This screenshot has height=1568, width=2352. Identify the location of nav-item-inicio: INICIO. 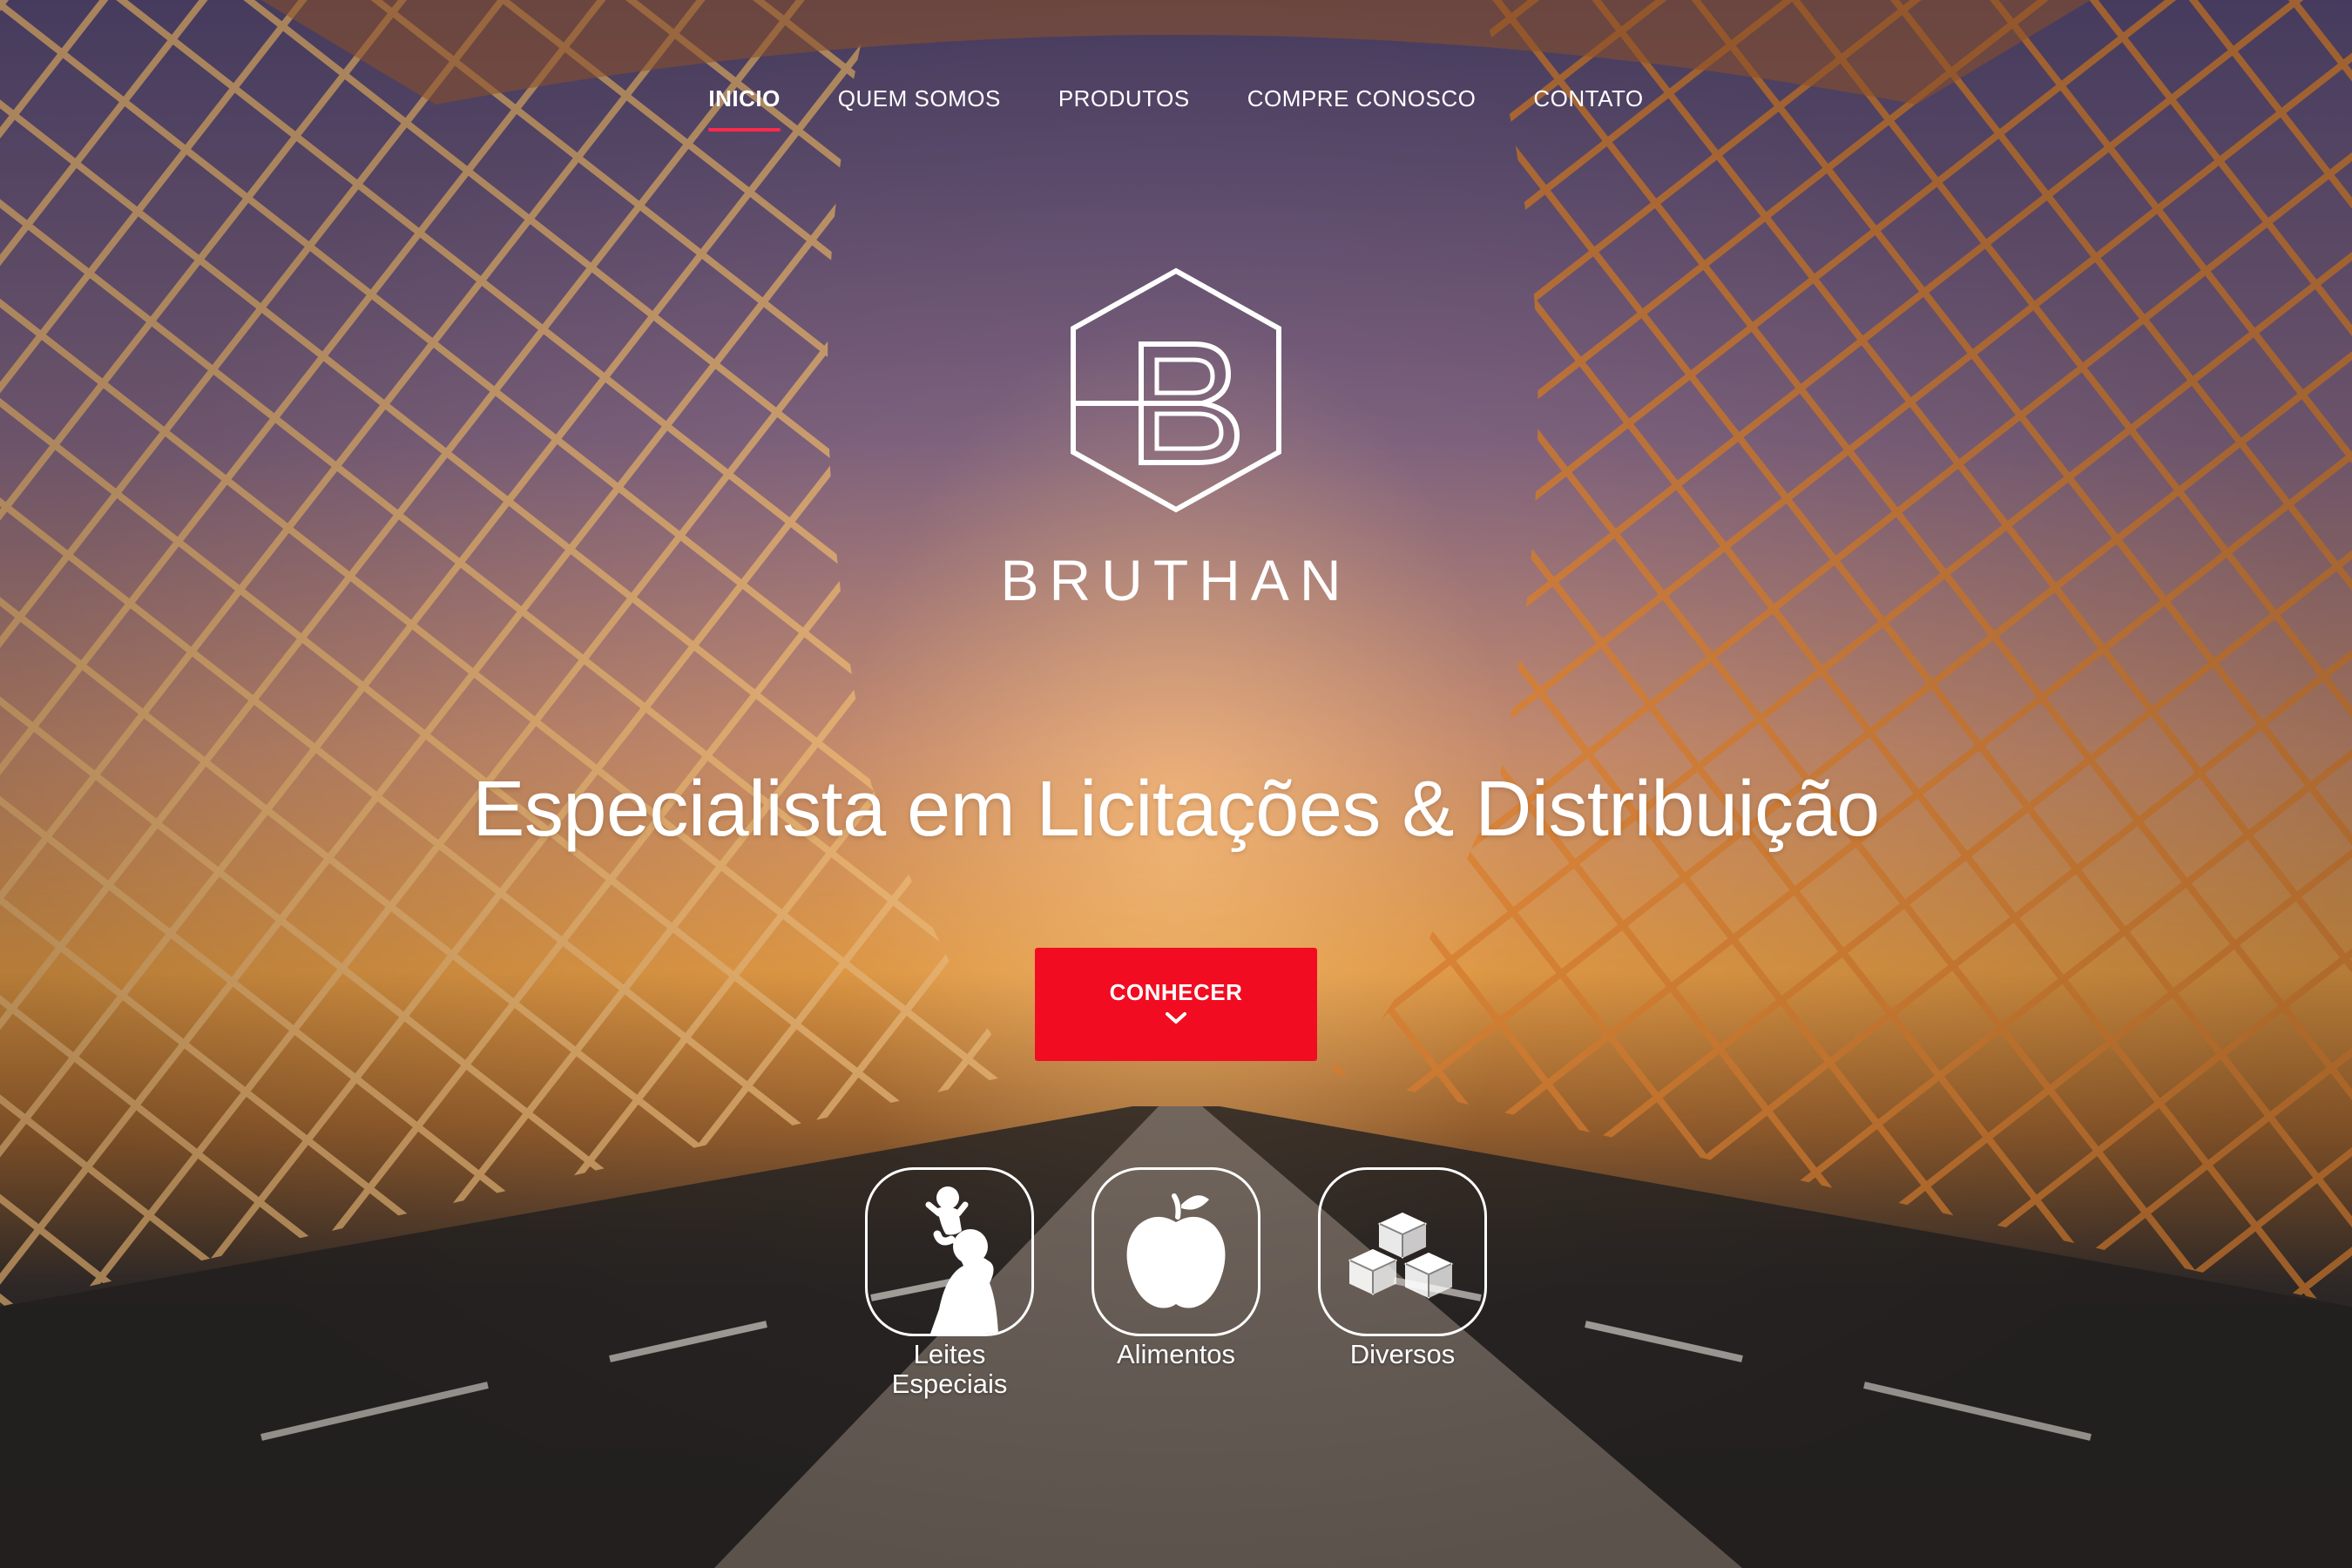
(744, 109).